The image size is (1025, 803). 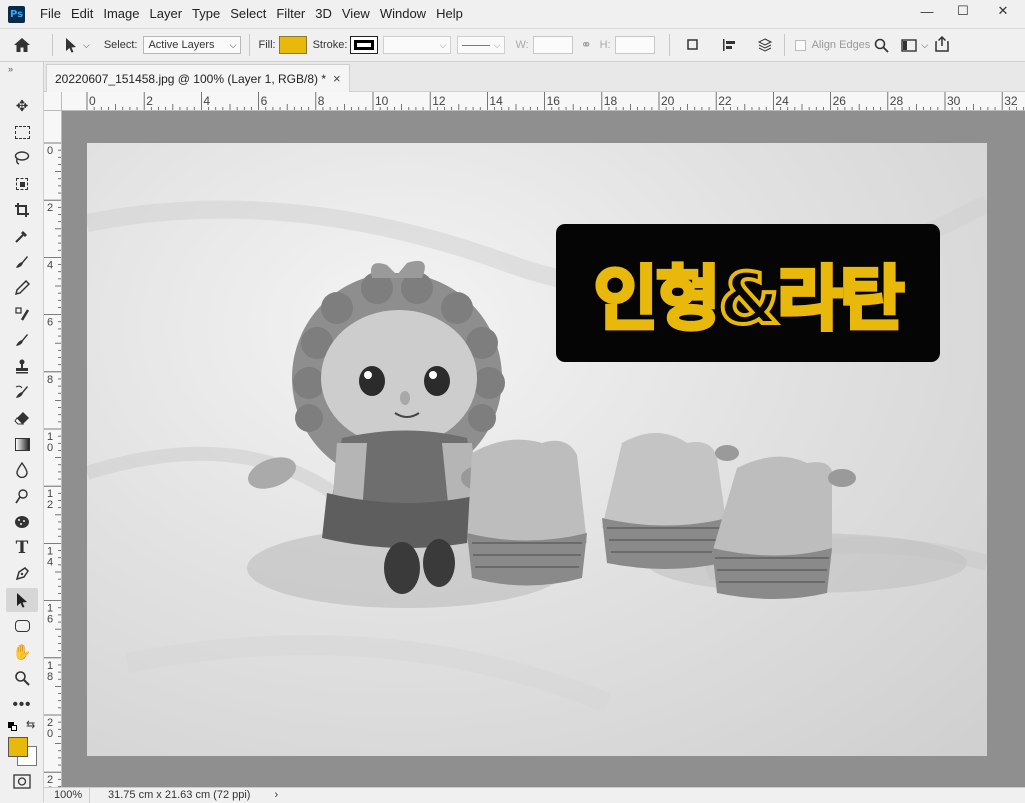 What do you see at coordinates (634, 45) in the screenshot?
I see `height-input` at bounding box center [634, 45].